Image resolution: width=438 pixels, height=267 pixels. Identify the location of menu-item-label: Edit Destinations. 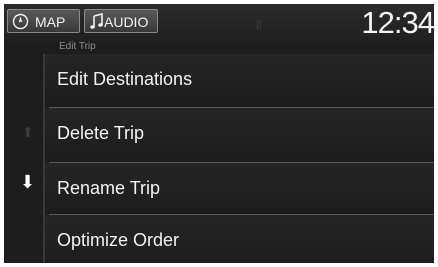
(125, 79).